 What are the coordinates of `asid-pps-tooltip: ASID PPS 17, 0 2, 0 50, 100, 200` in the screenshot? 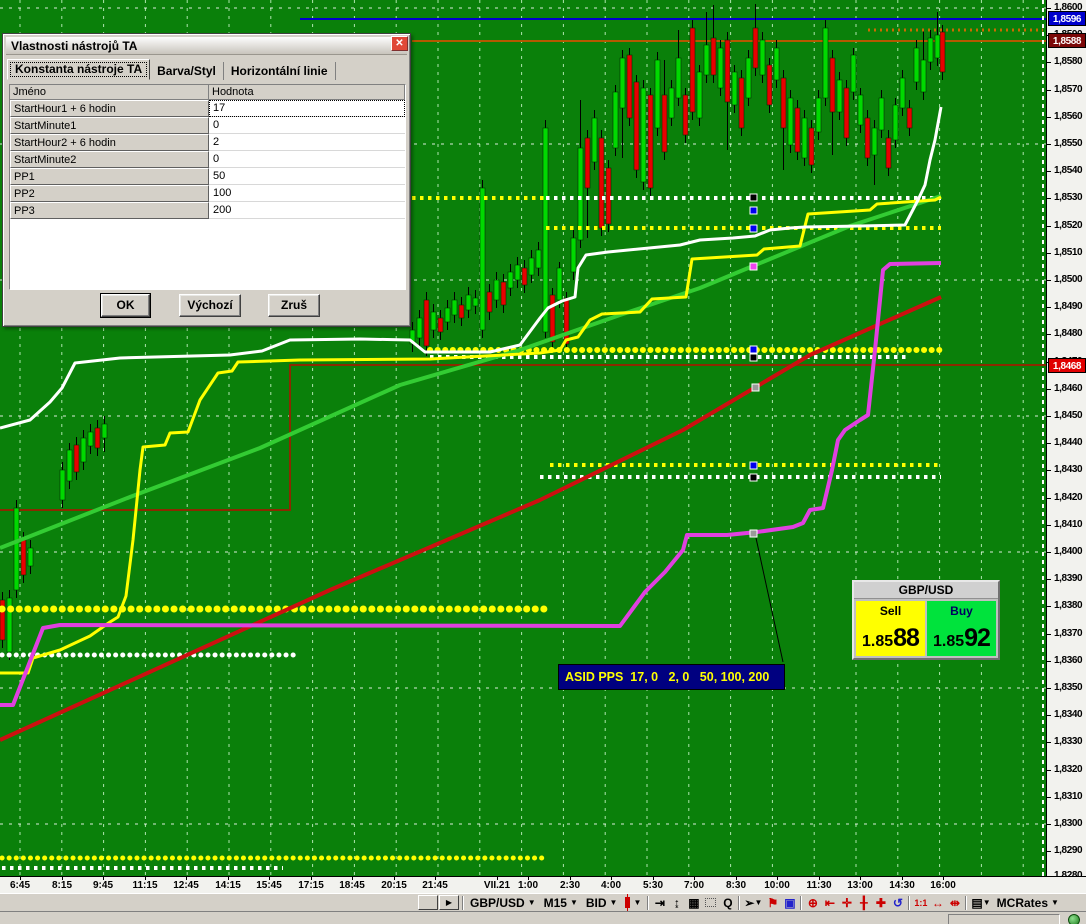 It's located at (671, 677).